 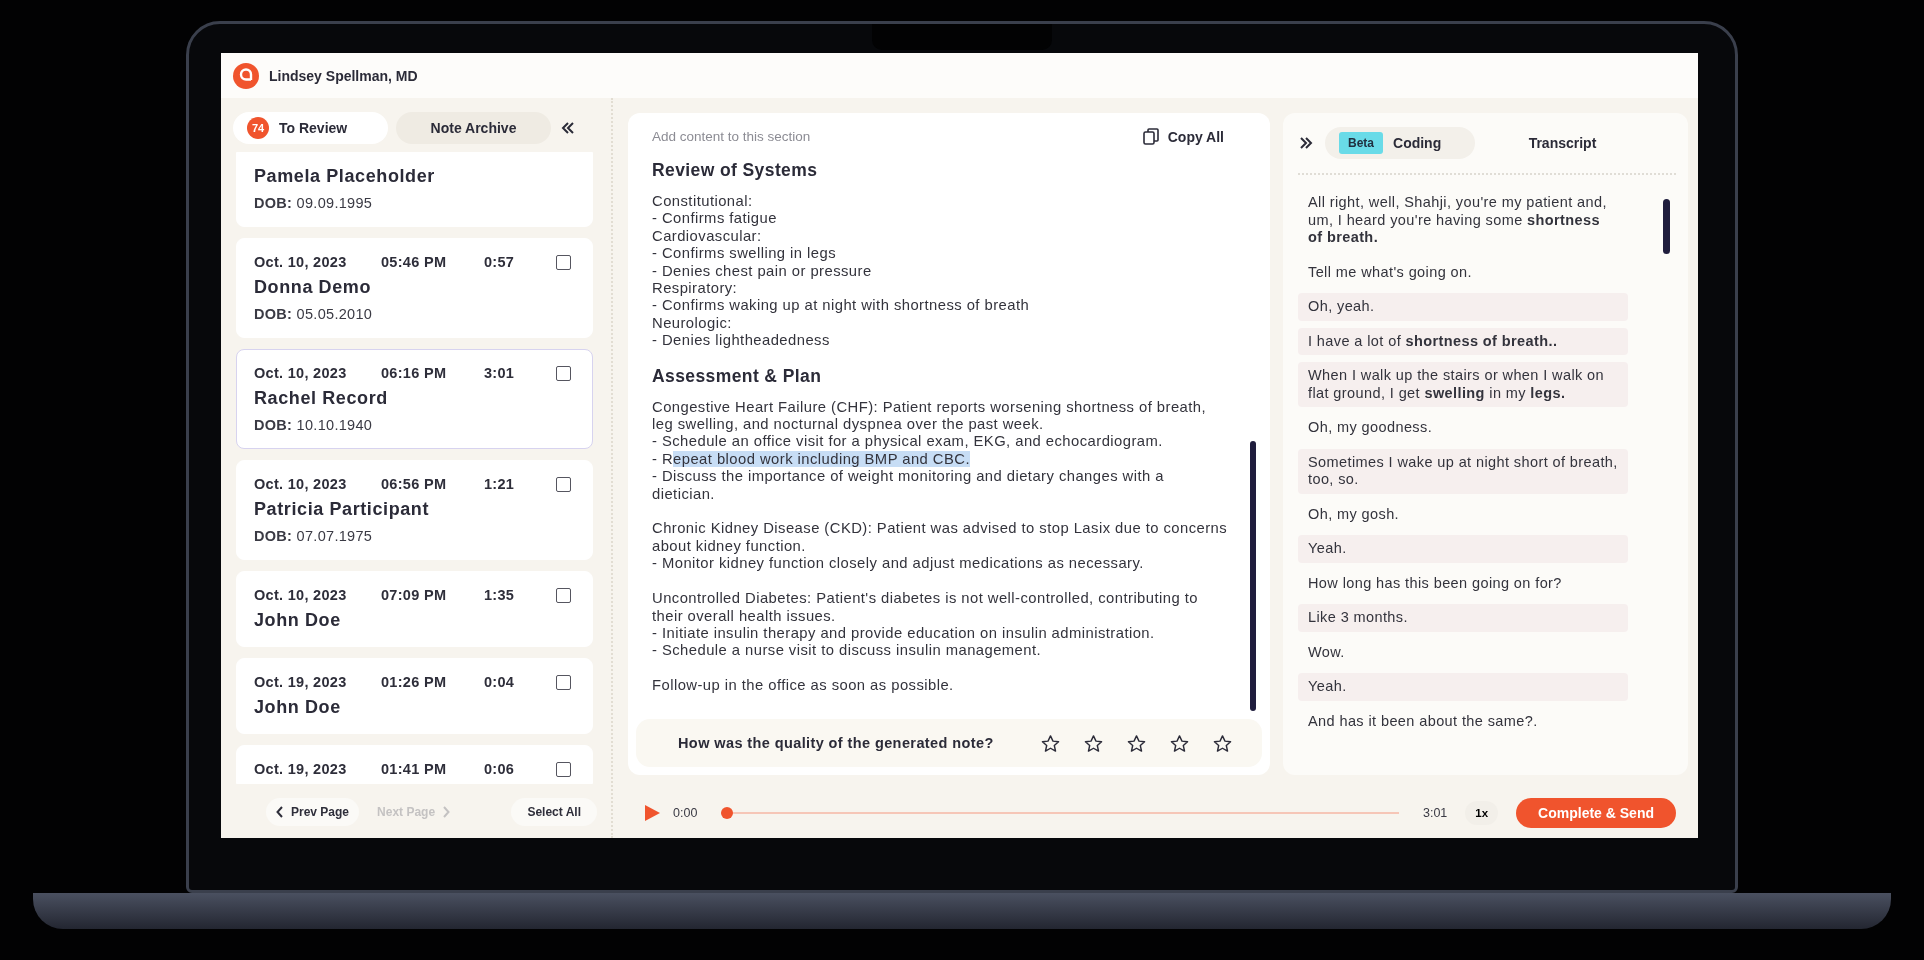 What do you see at coordinates (314, 536) in the screenshot?
I see `date-of-birth: DOB: 07.07.1975` at bounding box center [314, 536].